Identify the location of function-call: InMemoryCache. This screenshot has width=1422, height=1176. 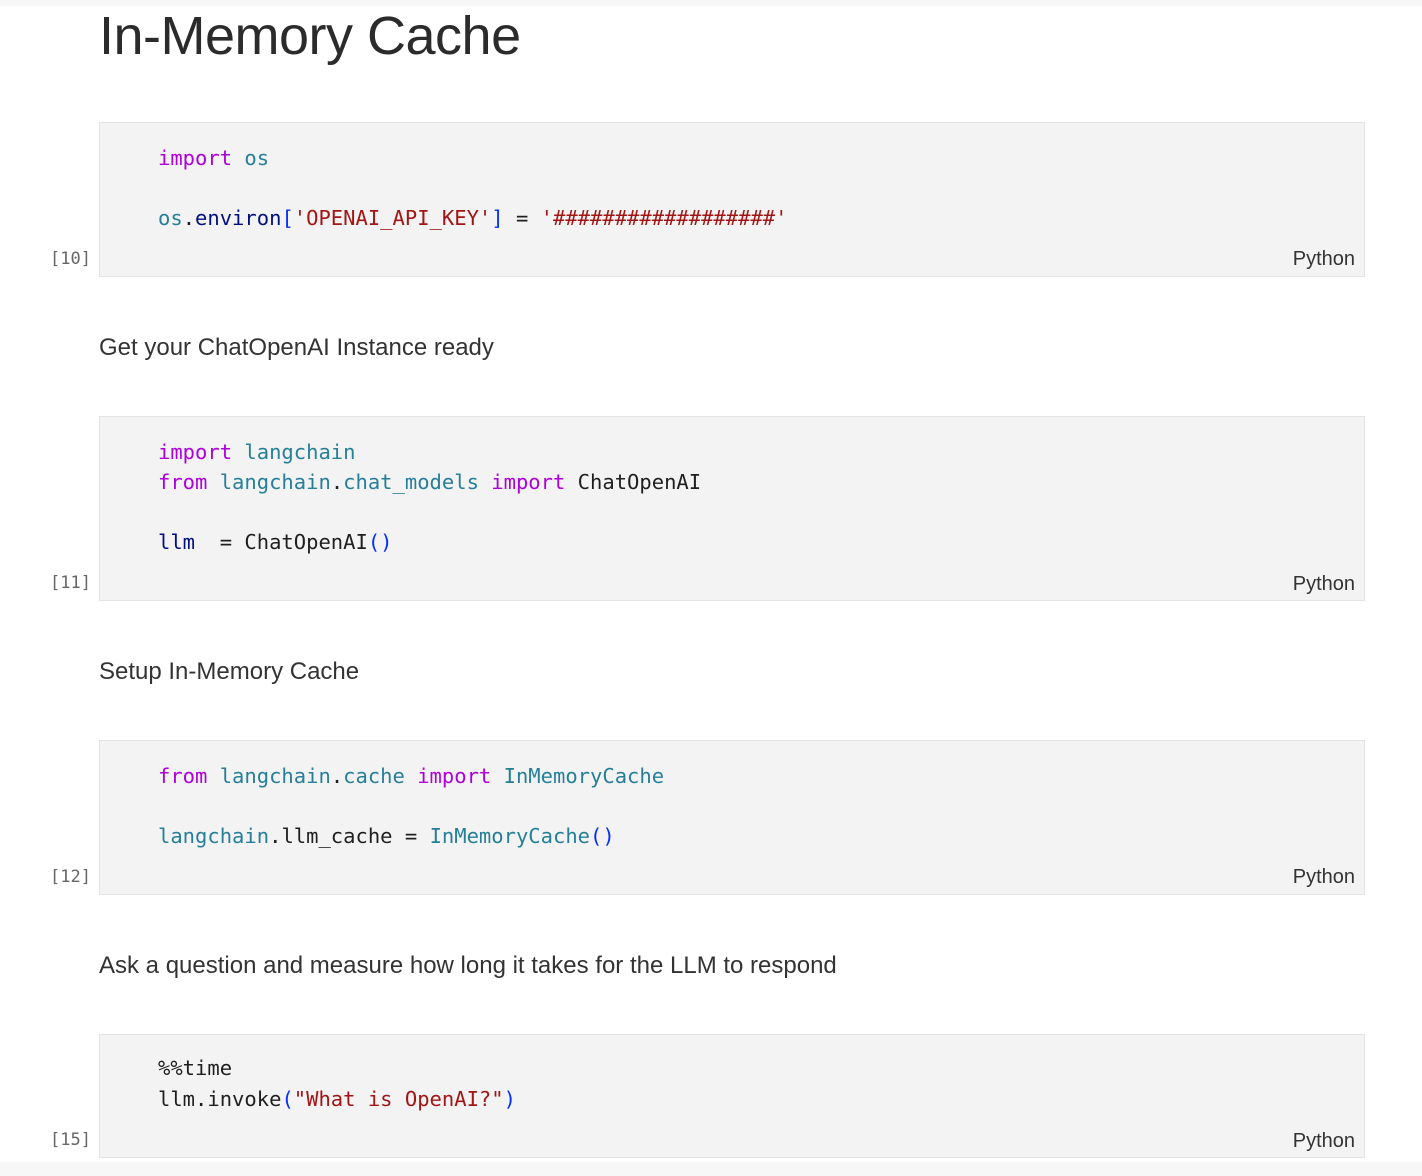
(510, 836).